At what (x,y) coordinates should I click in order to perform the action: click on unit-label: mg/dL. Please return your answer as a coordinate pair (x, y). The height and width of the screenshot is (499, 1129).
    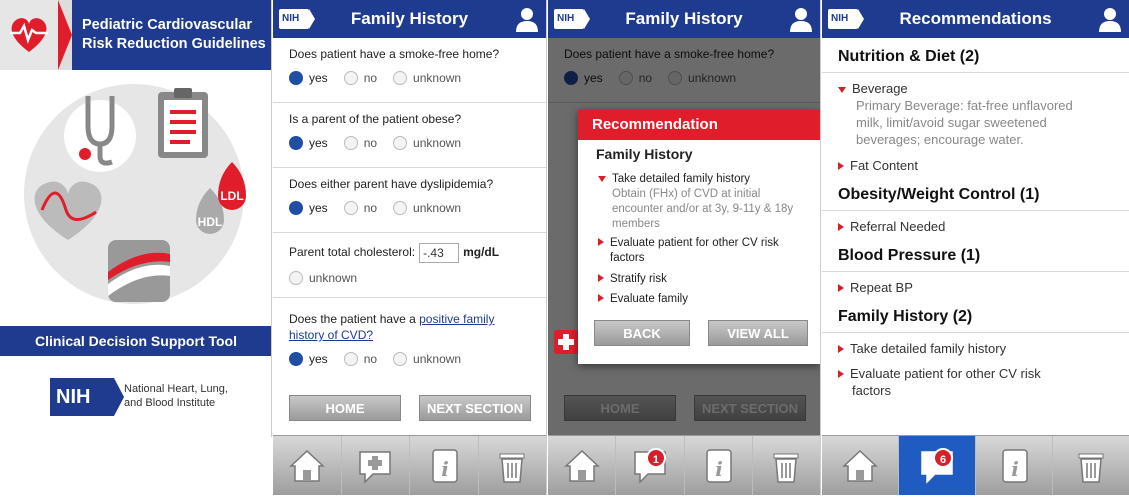
    Looking at the image, I should click on (481, 252).